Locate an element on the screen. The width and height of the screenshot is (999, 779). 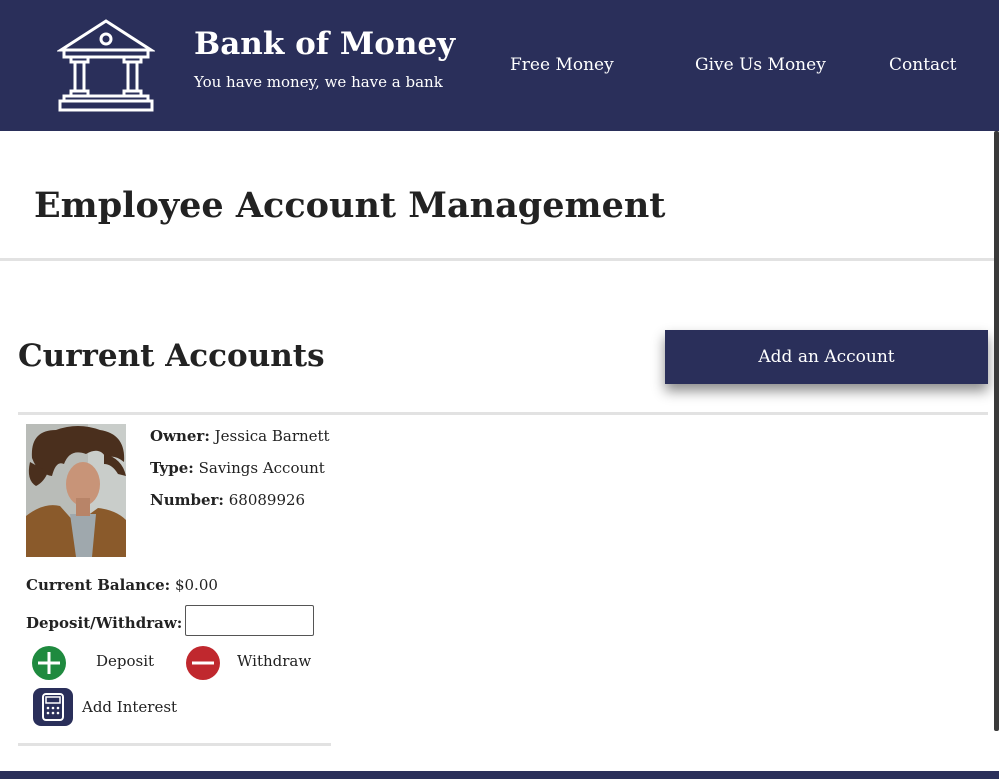
owner-label: Owner: is located at coordinates (180, 436).